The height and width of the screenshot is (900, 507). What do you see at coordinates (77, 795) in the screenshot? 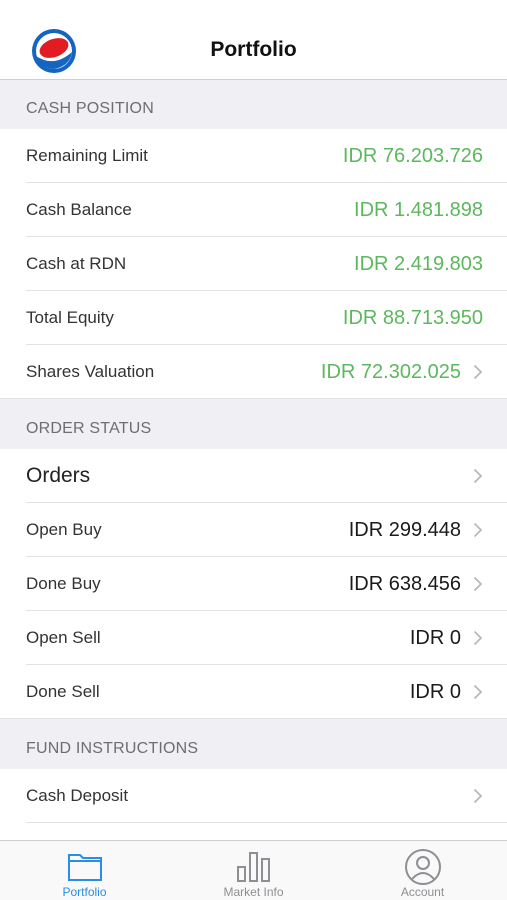
I see `row-label: Cash Deposit` at bounding box center [77, 795].